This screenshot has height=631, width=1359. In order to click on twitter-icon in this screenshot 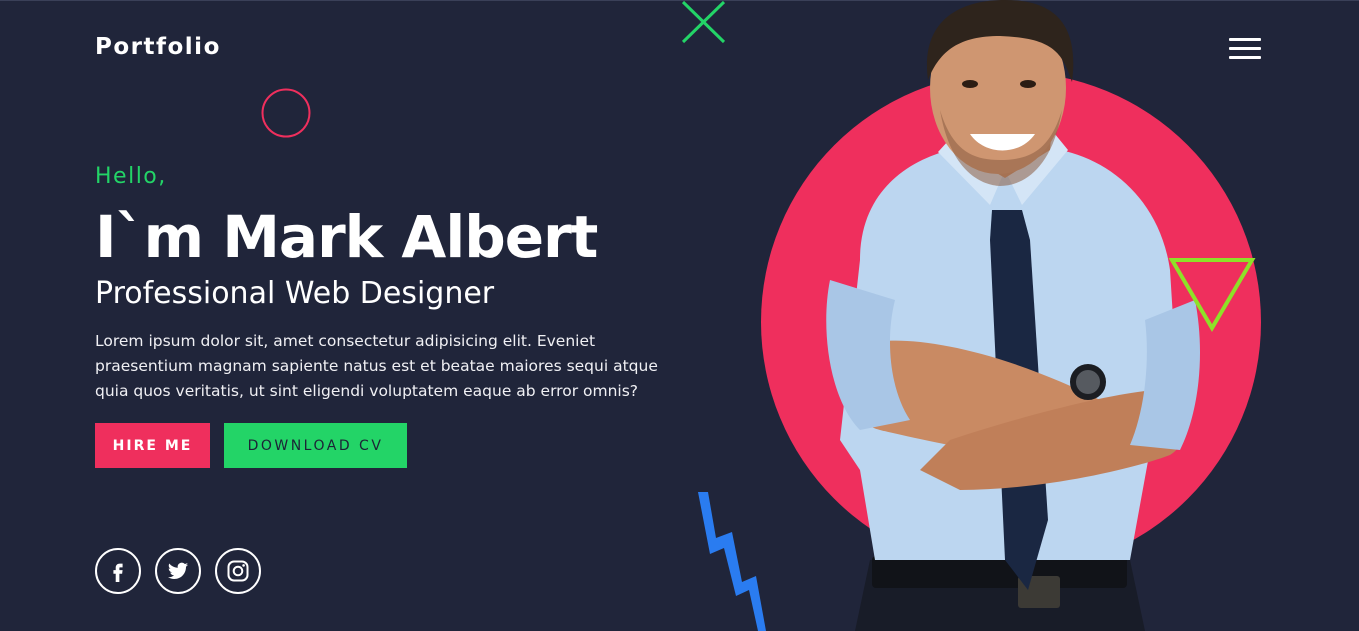, I will do `click(178, 570)`.